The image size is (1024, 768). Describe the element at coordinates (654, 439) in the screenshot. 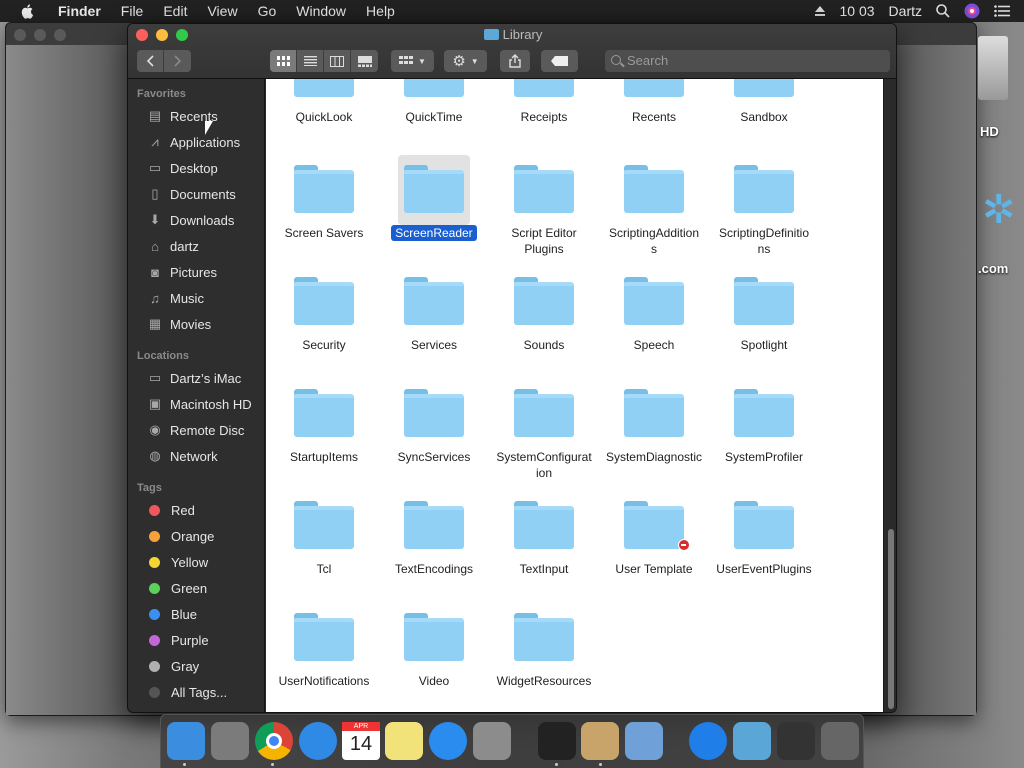

I see `folder-item: SystemDiagnostic` at that location.